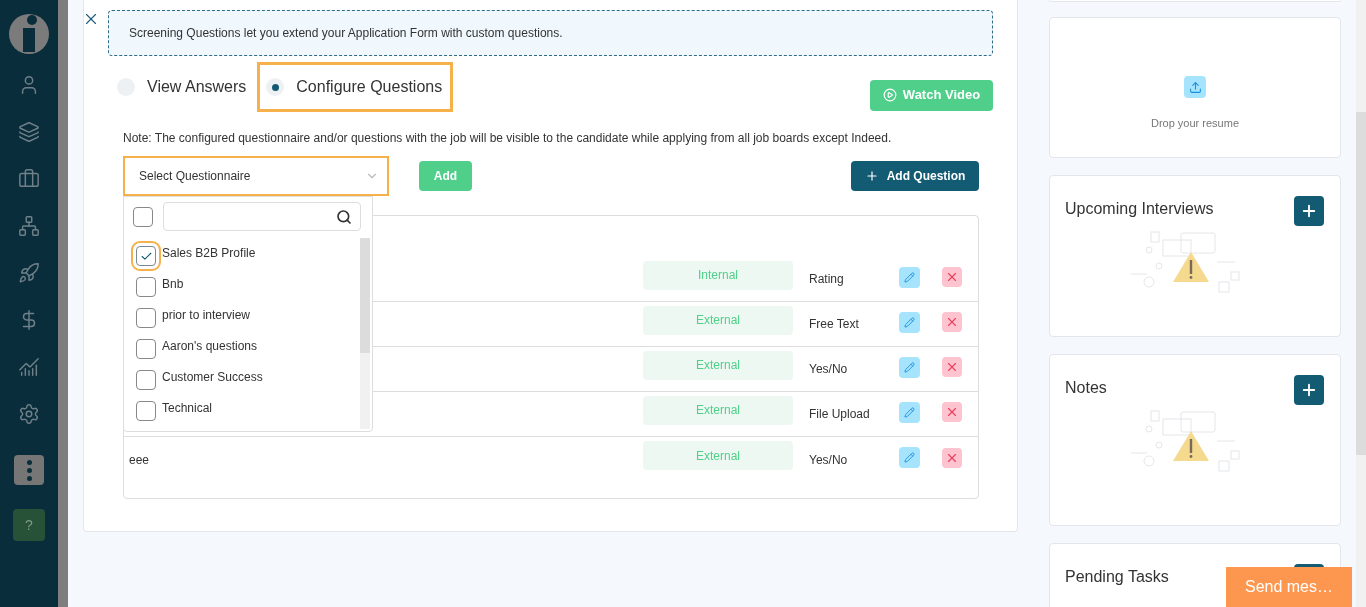 Image resolution: width=1366 pixels, height=607 pixels. Describe the element at coordinates (29, 179) in the screenshot. I see `briefcase-icon` at that location.